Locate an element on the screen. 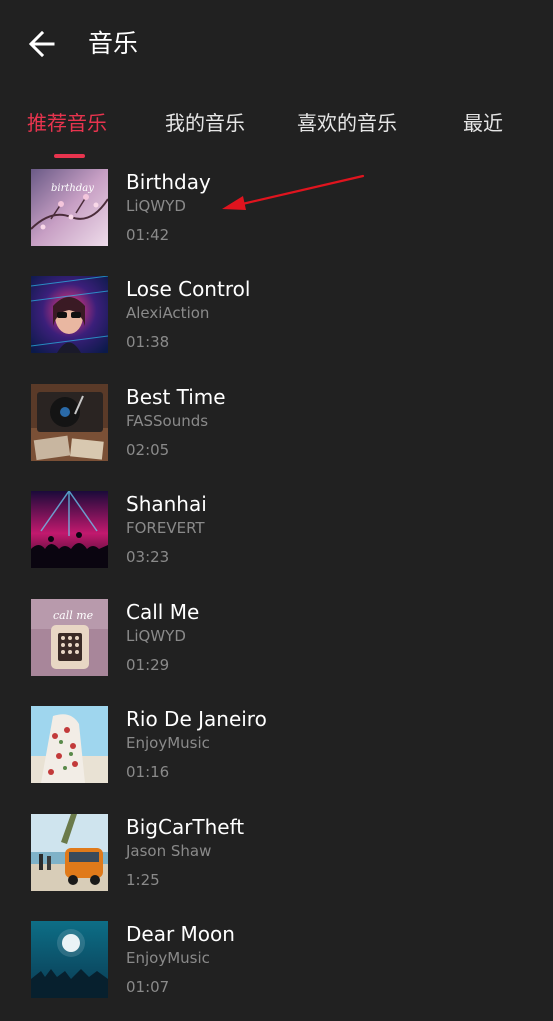 The image size is (553, 1021). song-artist: Jason Shaw is located at coordinates (169, 851).